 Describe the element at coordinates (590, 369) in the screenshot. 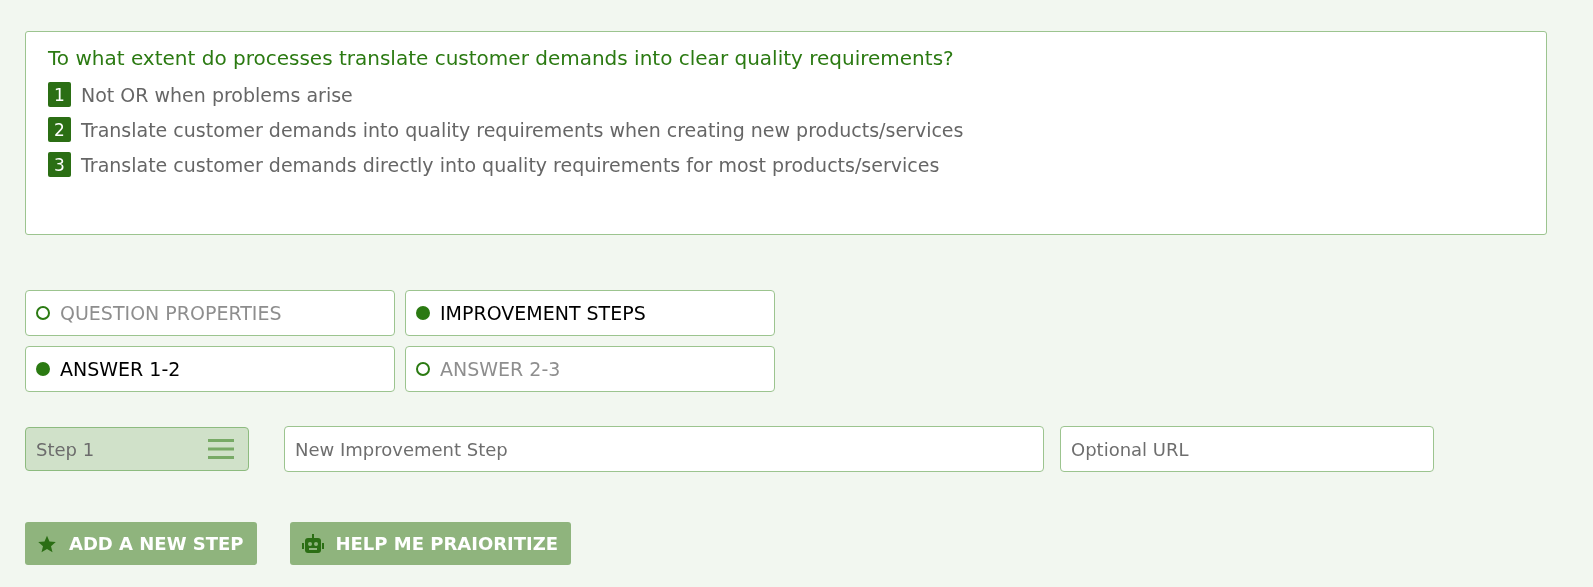

I see `section-toggle: ANSWER 2-3` at that location.